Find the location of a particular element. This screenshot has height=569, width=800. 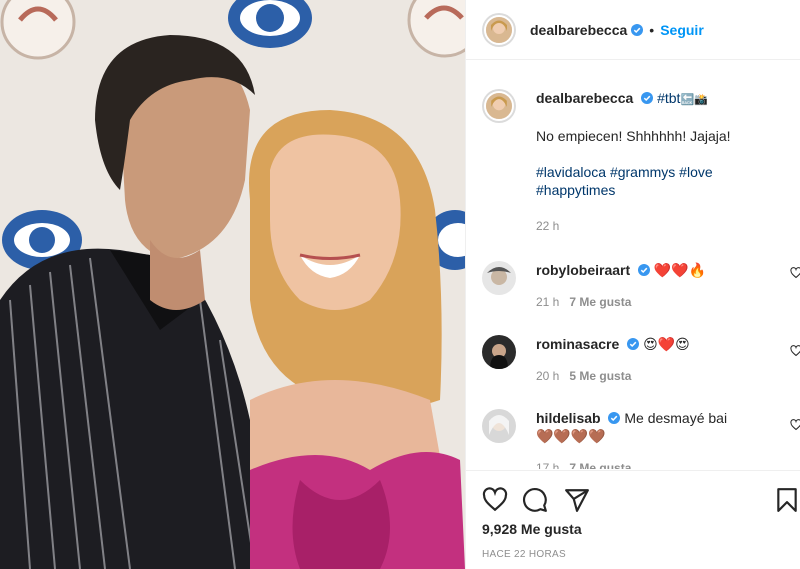

header-username: dealbarebecca is located at coordinates (578, 30).